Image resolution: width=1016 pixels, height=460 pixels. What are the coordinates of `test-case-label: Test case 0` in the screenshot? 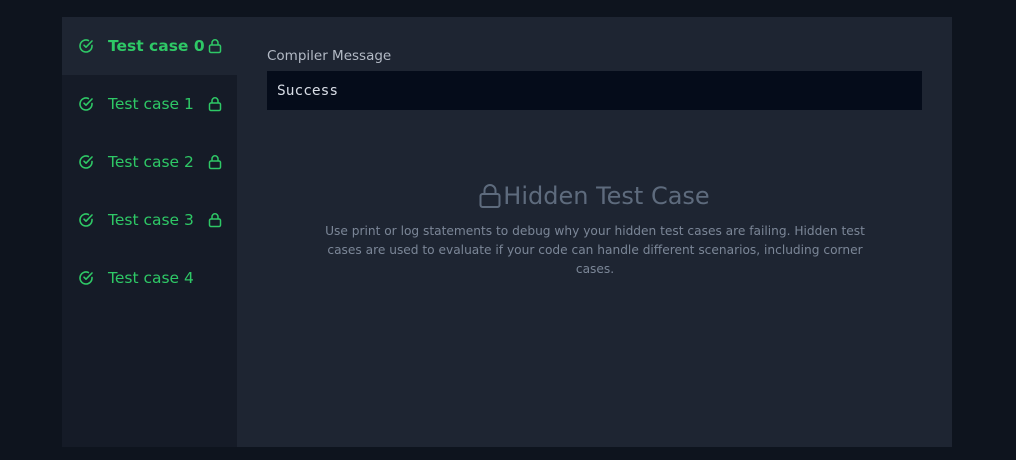 It's located at (156, 46).